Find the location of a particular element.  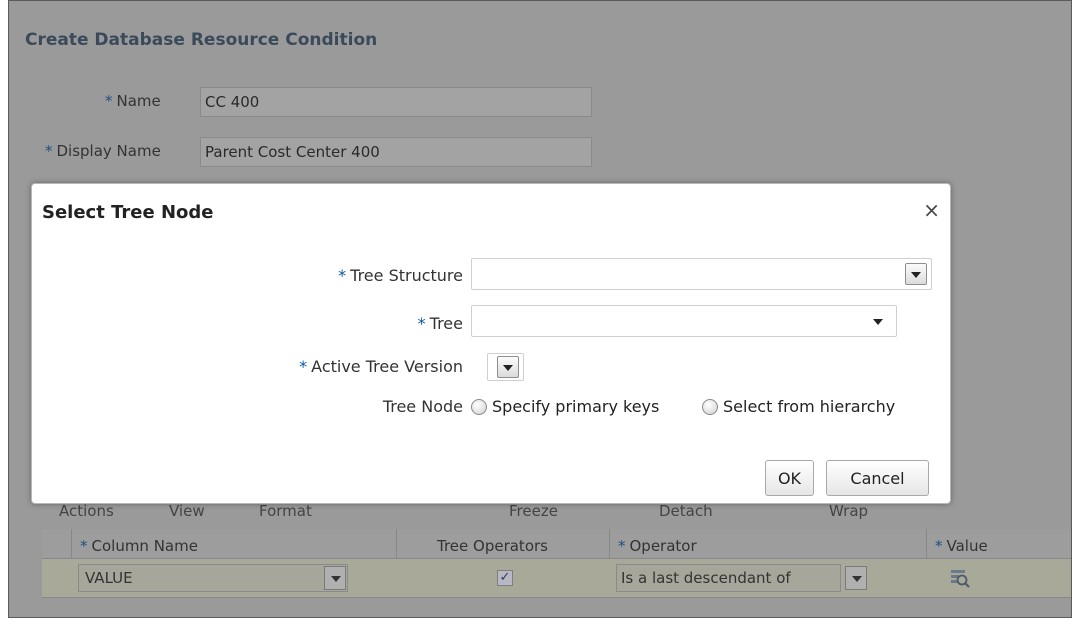

tree-label: * Tree is located at coordinates (440, 323).